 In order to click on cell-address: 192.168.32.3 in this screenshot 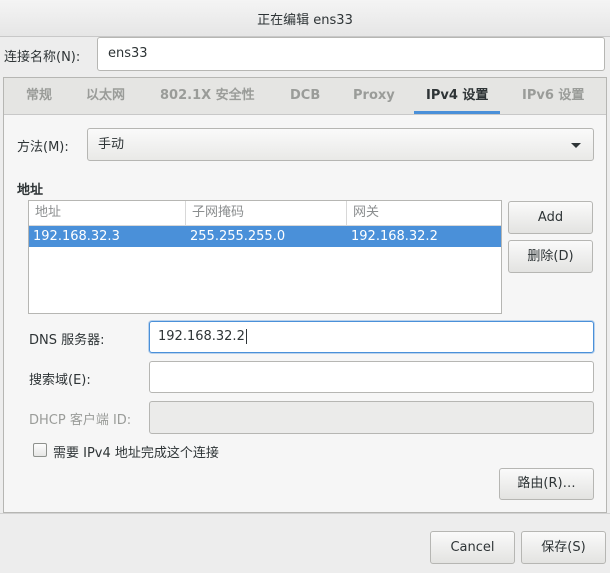, I will do `click(74, 236)`.